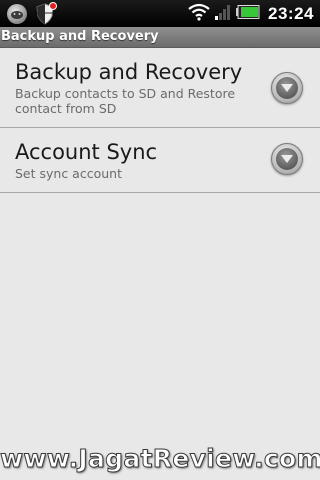  Describe the element at coordinates (28, 13) in the screenshot. I see `notification-area` at that location.